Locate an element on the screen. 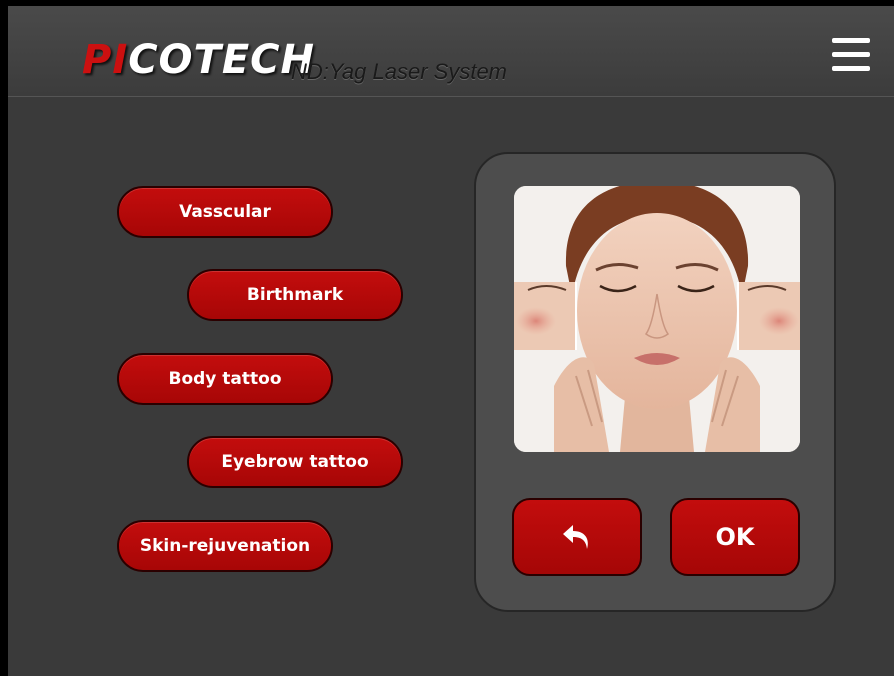  hamburger-menu-icon is located at coordinates (851, 55).